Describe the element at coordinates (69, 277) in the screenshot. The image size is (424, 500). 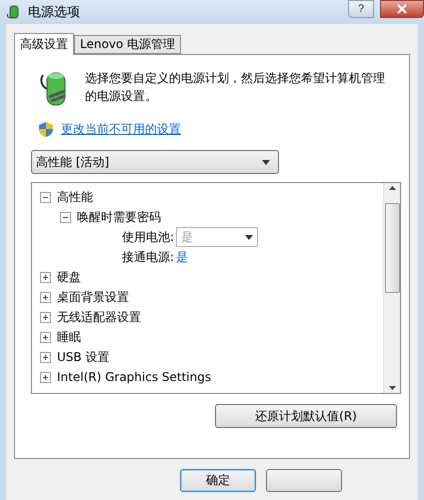
I see `tree-item: 硬盘` at that location.